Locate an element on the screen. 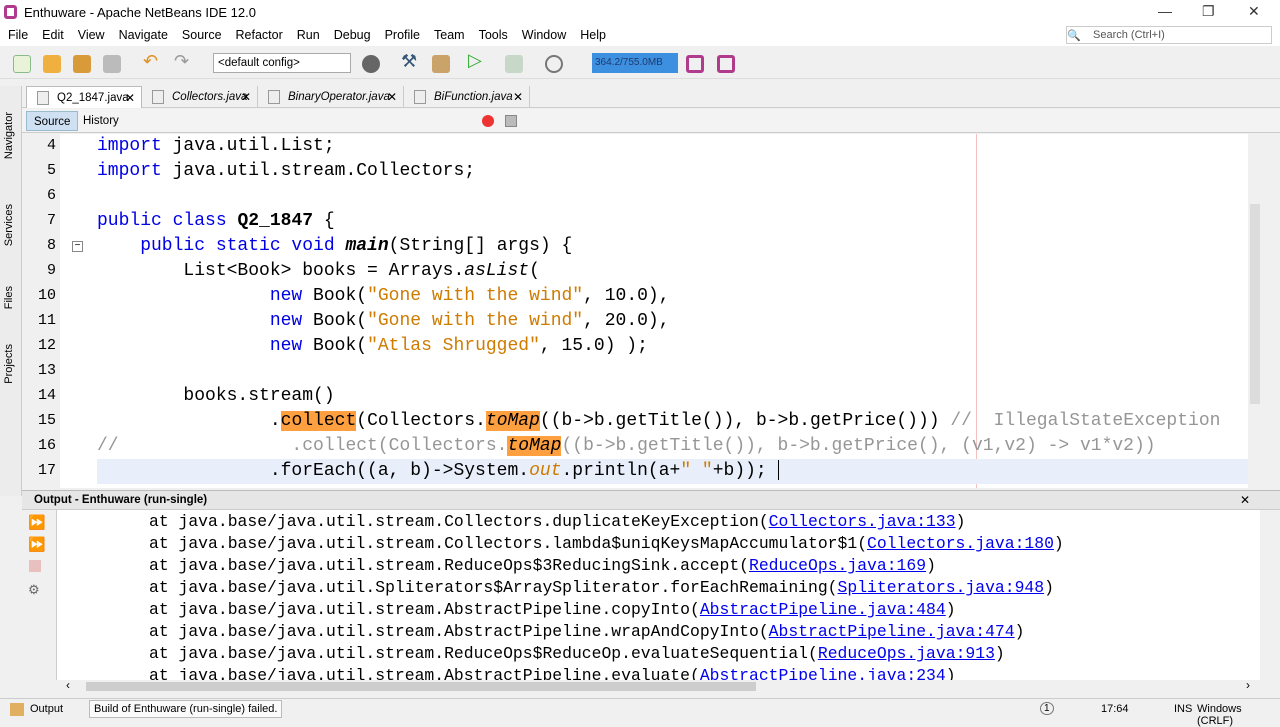 Image resolution: width=1280 pixels, height=727 pixels. tab-binaryoperator-java: BinaryOperator.java ✕ is located at coordinates (331, 97).